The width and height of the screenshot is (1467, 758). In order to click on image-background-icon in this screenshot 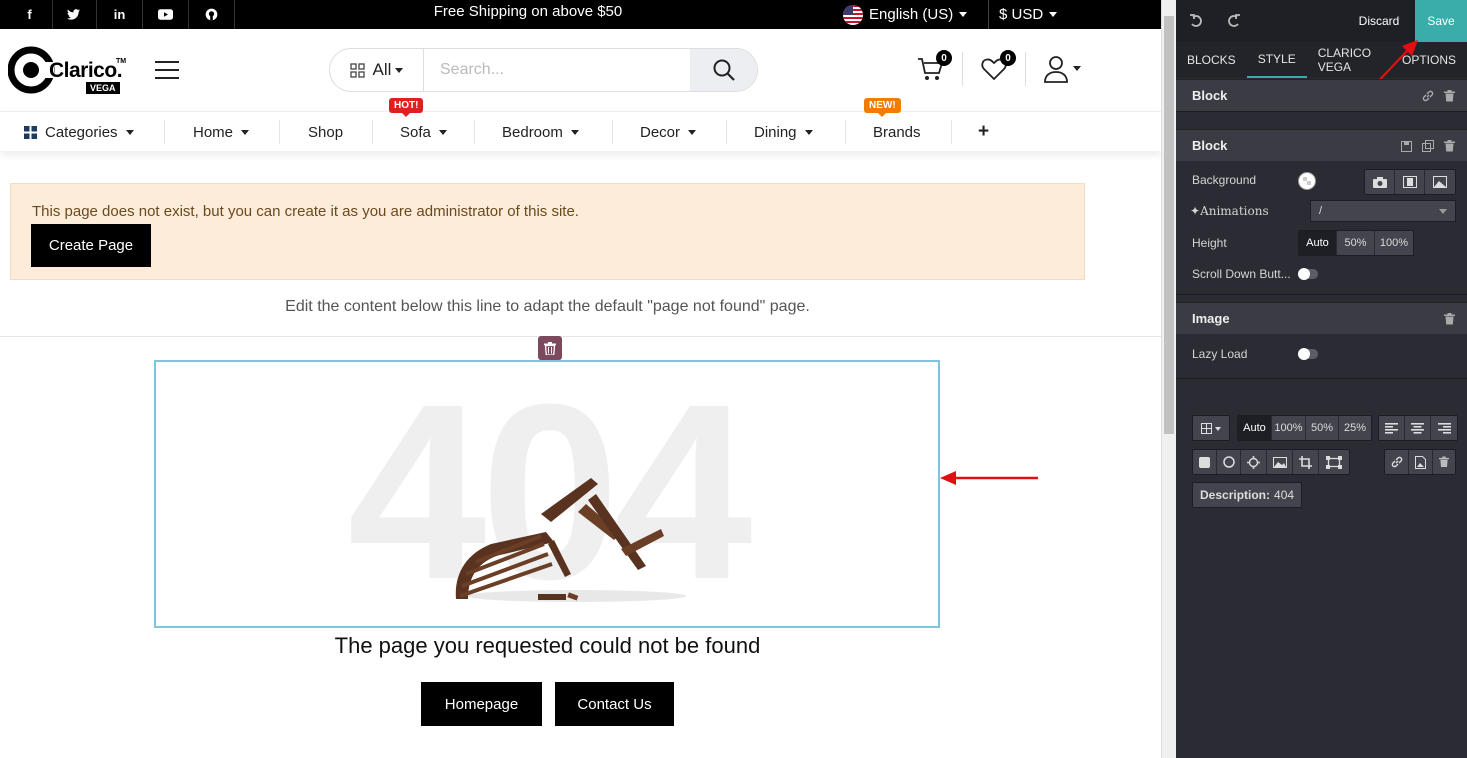, I will do `click(1440, 182)`.